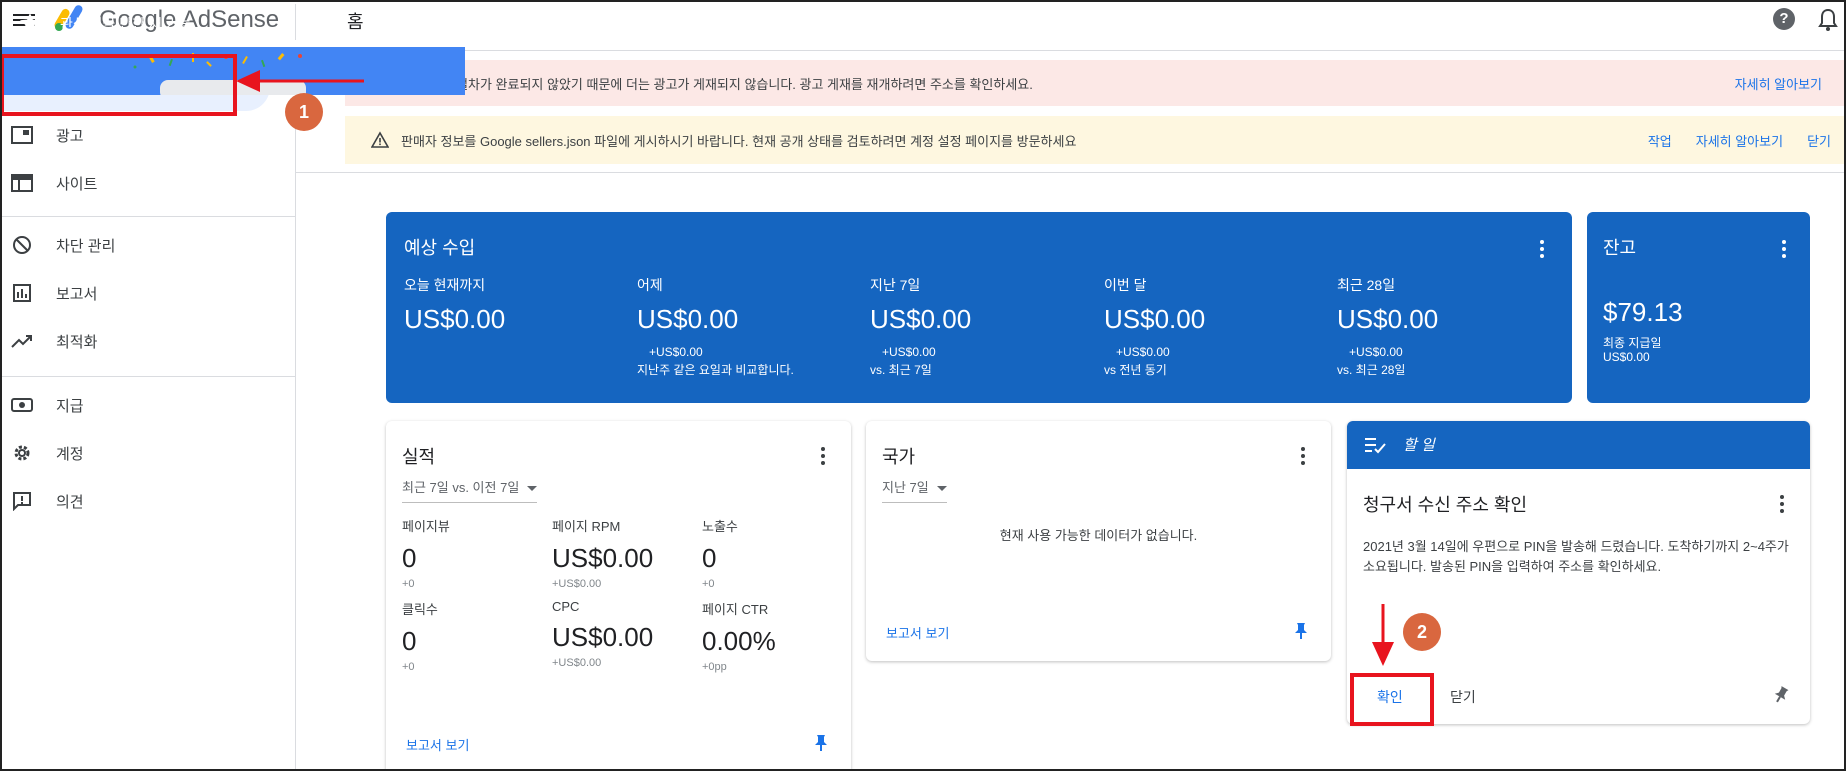  I want to click on feedback-icon, so click(22, 501).